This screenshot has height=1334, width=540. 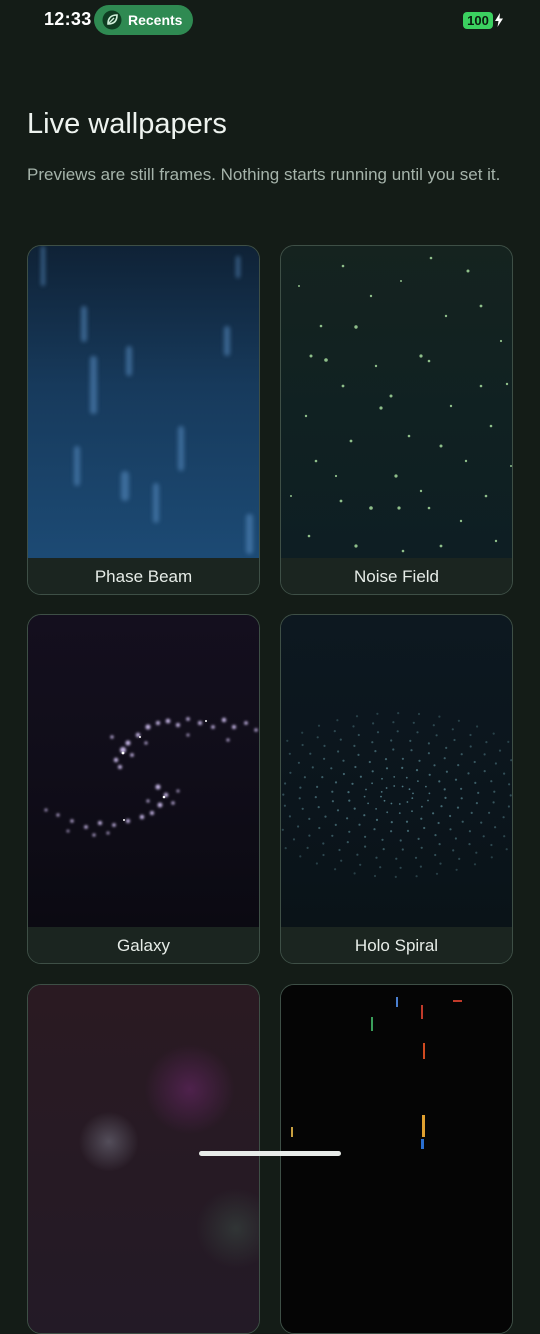 What do you see at coordinates (270, 22) in the screenshot?
I see `status-bar: 12:33 Recents 100` at bounding box center [270, 22].